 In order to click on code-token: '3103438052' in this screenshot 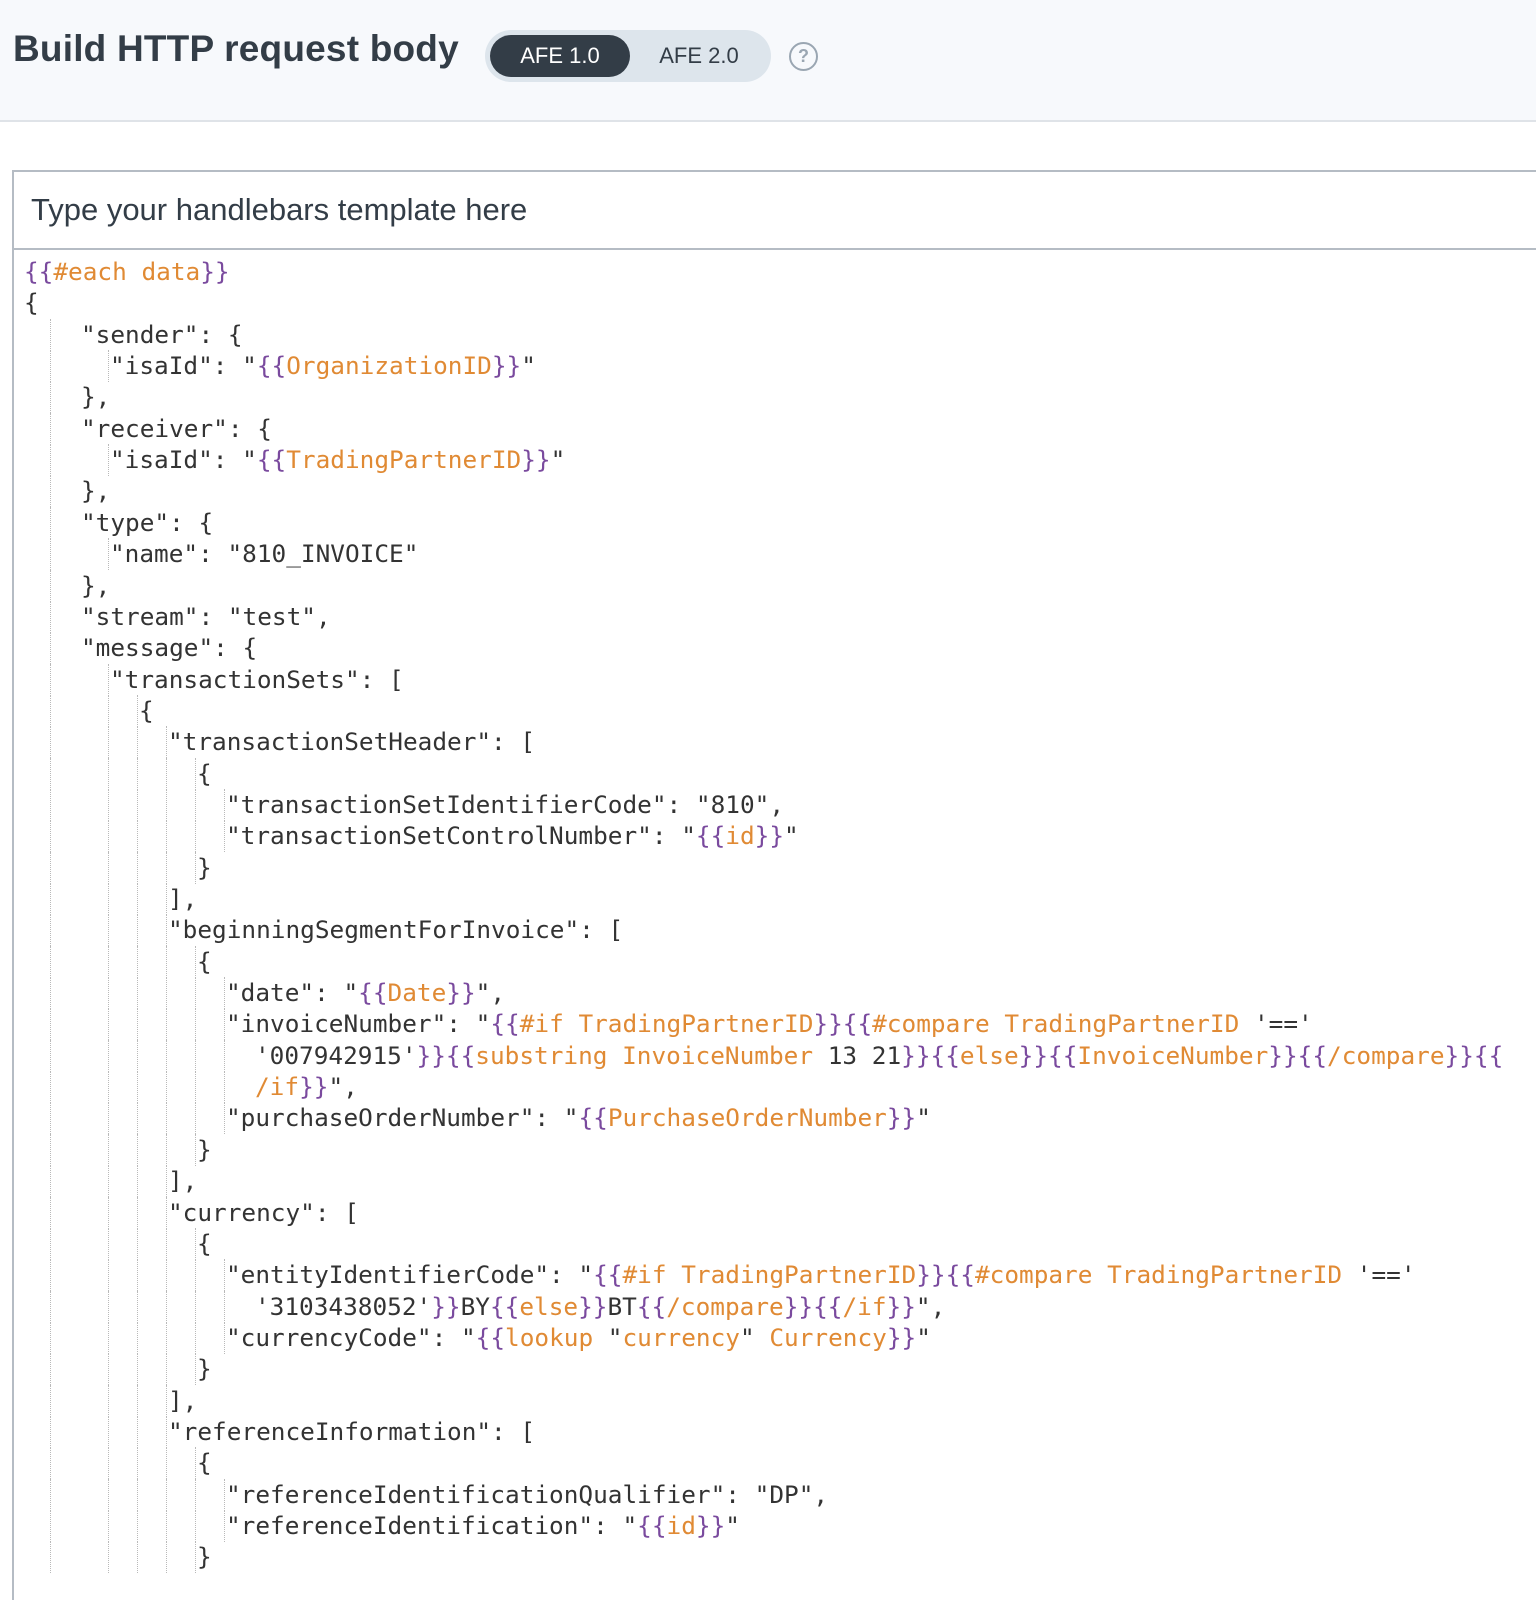, I will do `click(343, 1306)`.